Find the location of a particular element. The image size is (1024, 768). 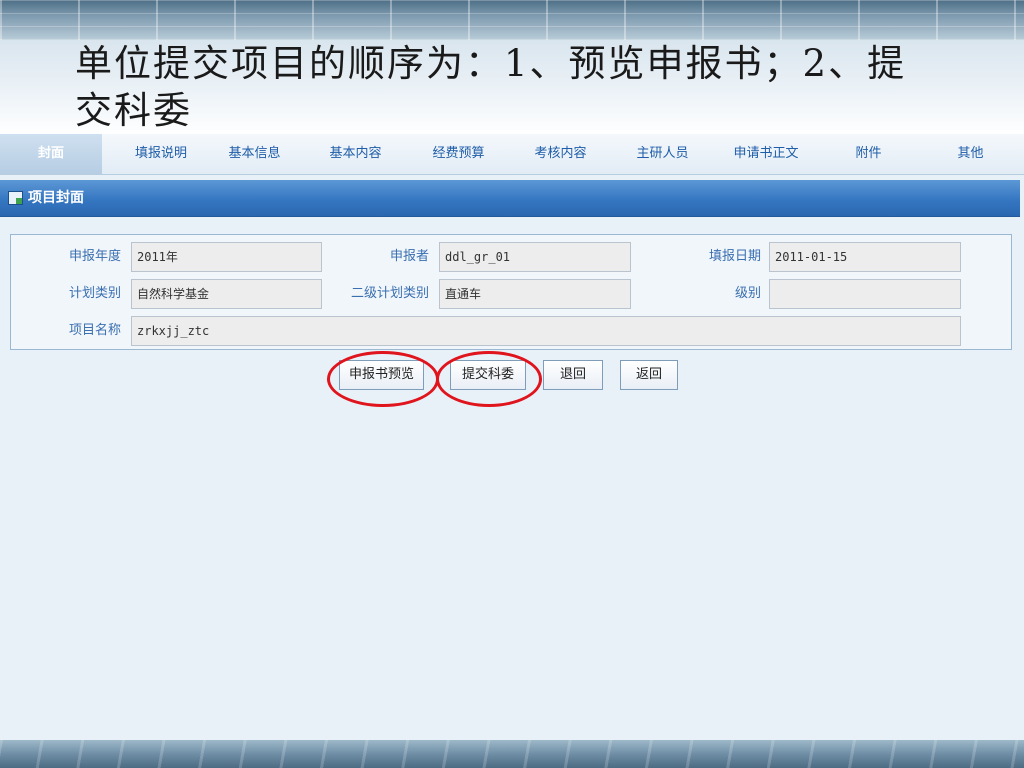

tab-basic-info: 基本信息 is located at coordinates (254, 154).